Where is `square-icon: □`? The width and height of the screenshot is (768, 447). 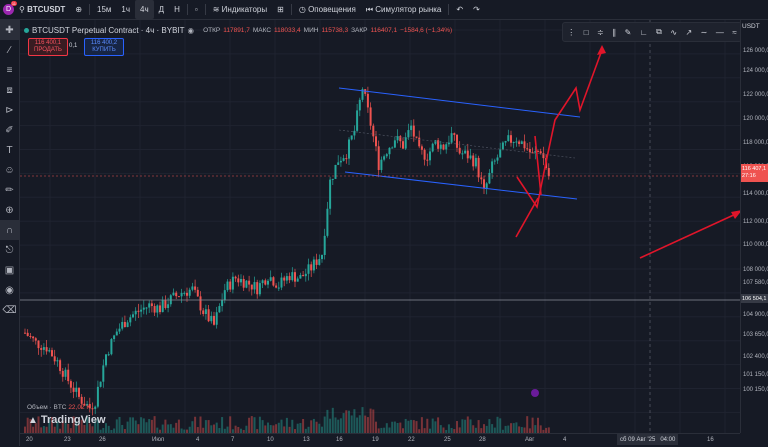 square-icon: □ is located at coordinates (586, 32).